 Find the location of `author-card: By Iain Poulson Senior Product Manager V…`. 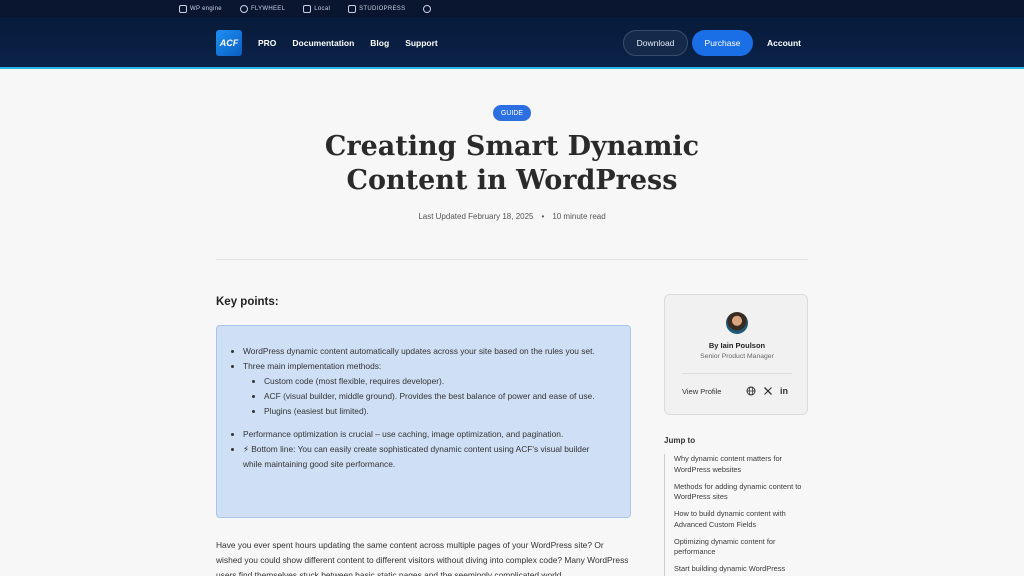

author-card: By Iain Poulson Senior Product Manager V… is located at coordinates (736, 354).